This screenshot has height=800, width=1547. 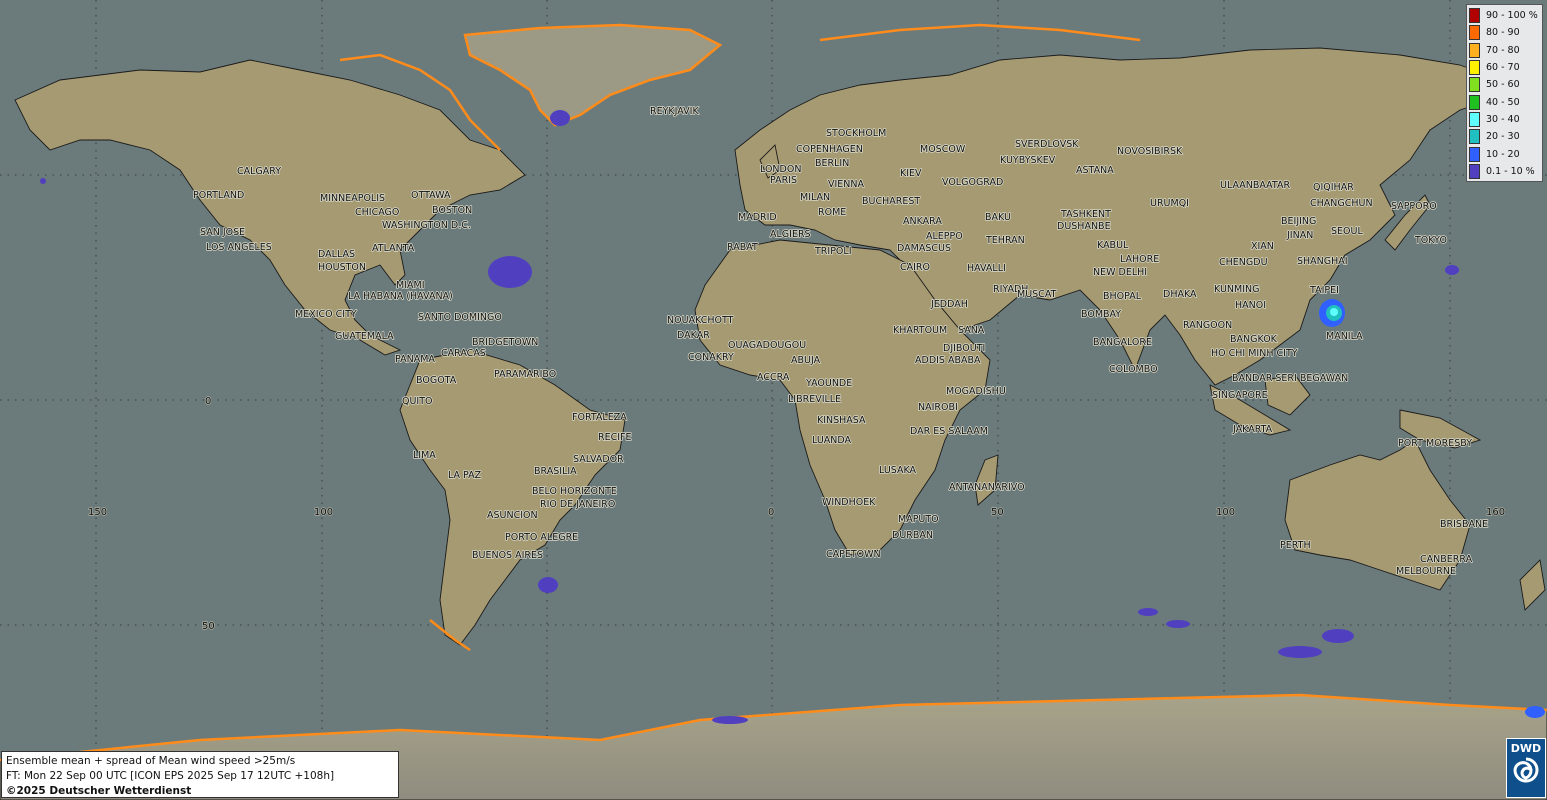 I want to click on legend-item: 90 - 100 %, so click(x=1504, y=15).